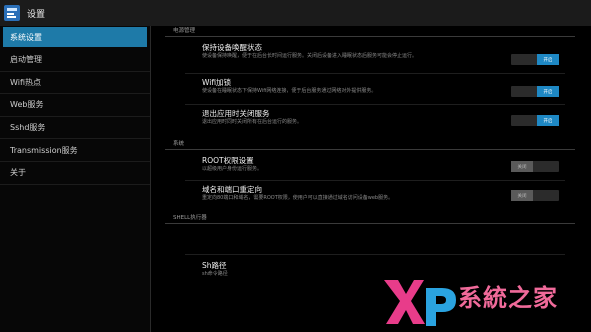 Image resolution: width=591 pixels, height=332 pixels. What do you see at coordinates (508, 298) in the screenshot?
I see `watermark-text: 系統之家` at bounding box center [508, 298].